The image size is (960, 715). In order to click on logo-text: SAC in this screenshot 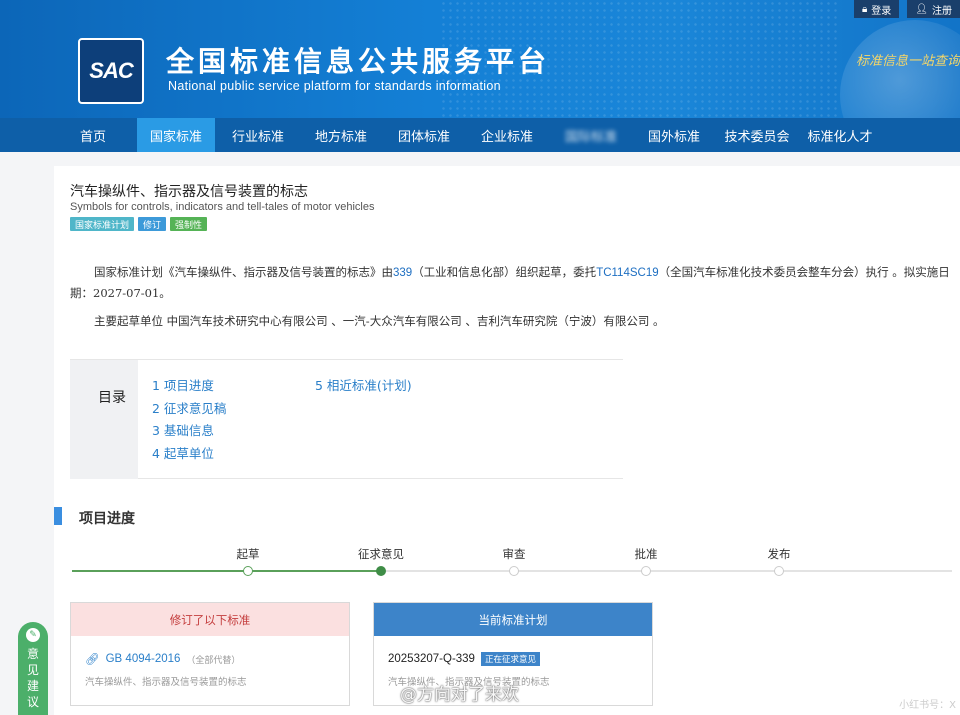, I will do `click(111, 70)`.